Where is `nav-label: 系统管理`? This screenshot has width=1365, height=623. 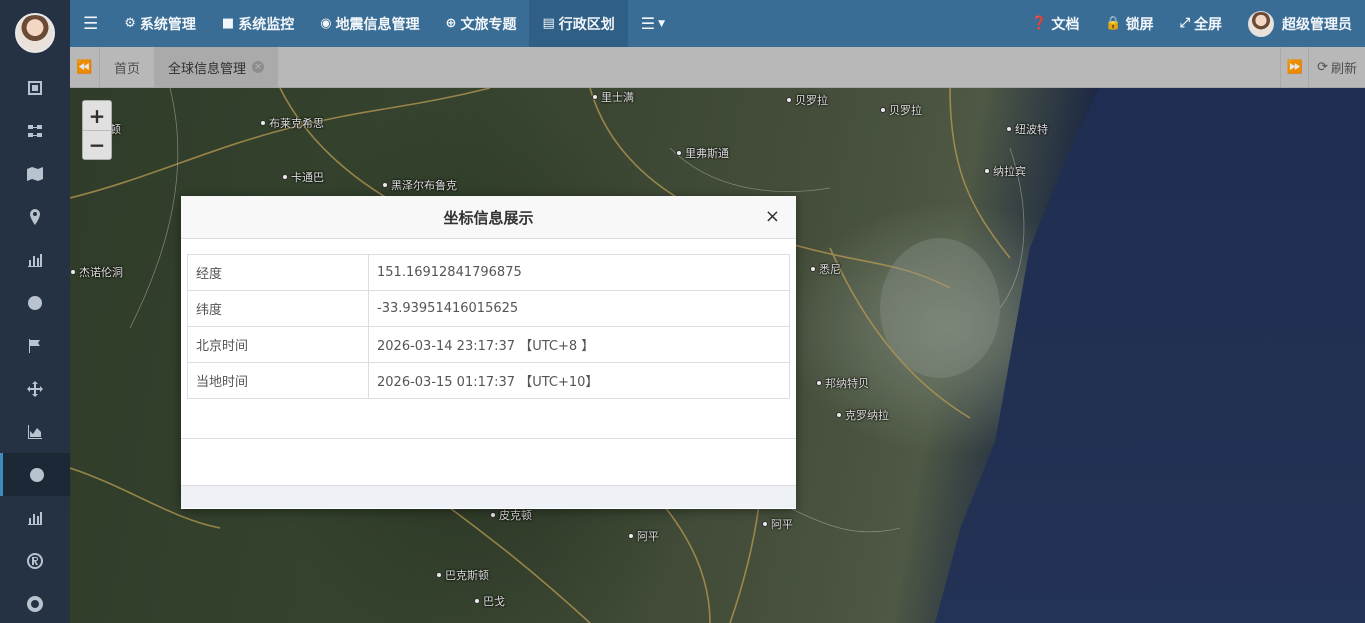 nav-label: 系统管理 is located at coordinates (167, 24).